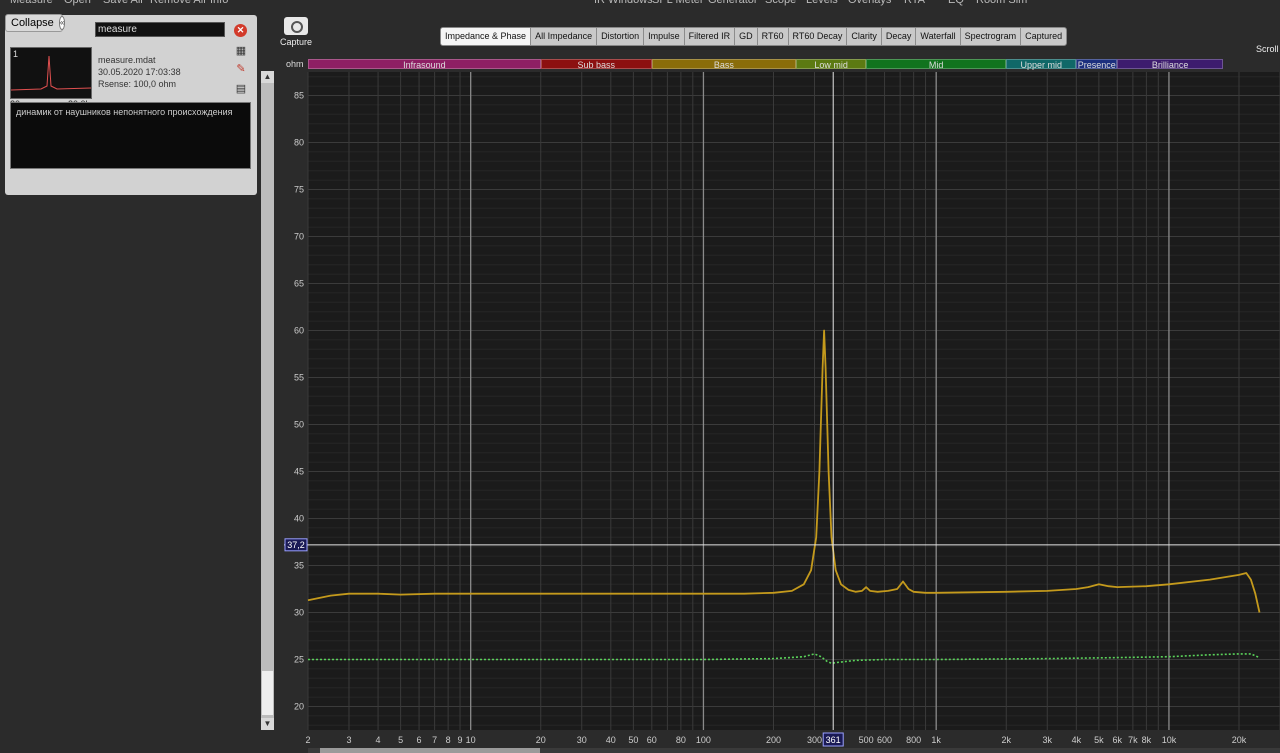  What do you see at coordinates (1169, 740) in the screenshot?
I see `x-tick-label: 10k` at bounding box center [1169, 740].